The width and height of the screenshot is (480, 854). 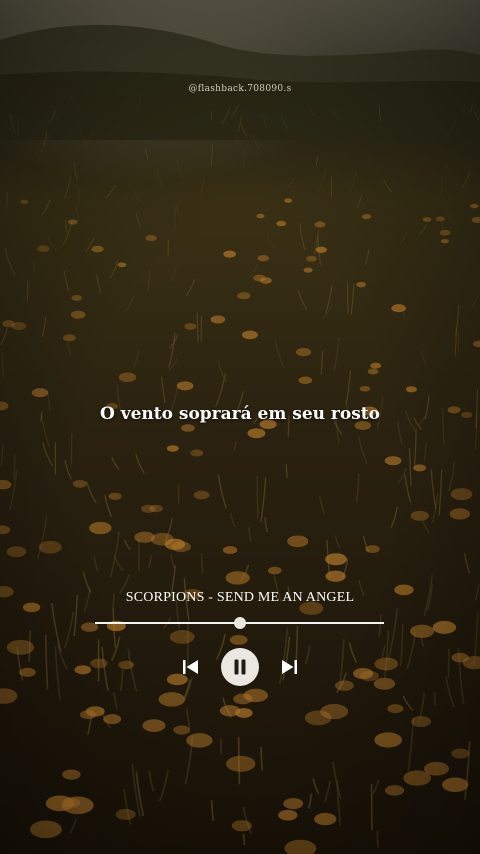 I want to click on pause-icon, so click(x=240, y=667).